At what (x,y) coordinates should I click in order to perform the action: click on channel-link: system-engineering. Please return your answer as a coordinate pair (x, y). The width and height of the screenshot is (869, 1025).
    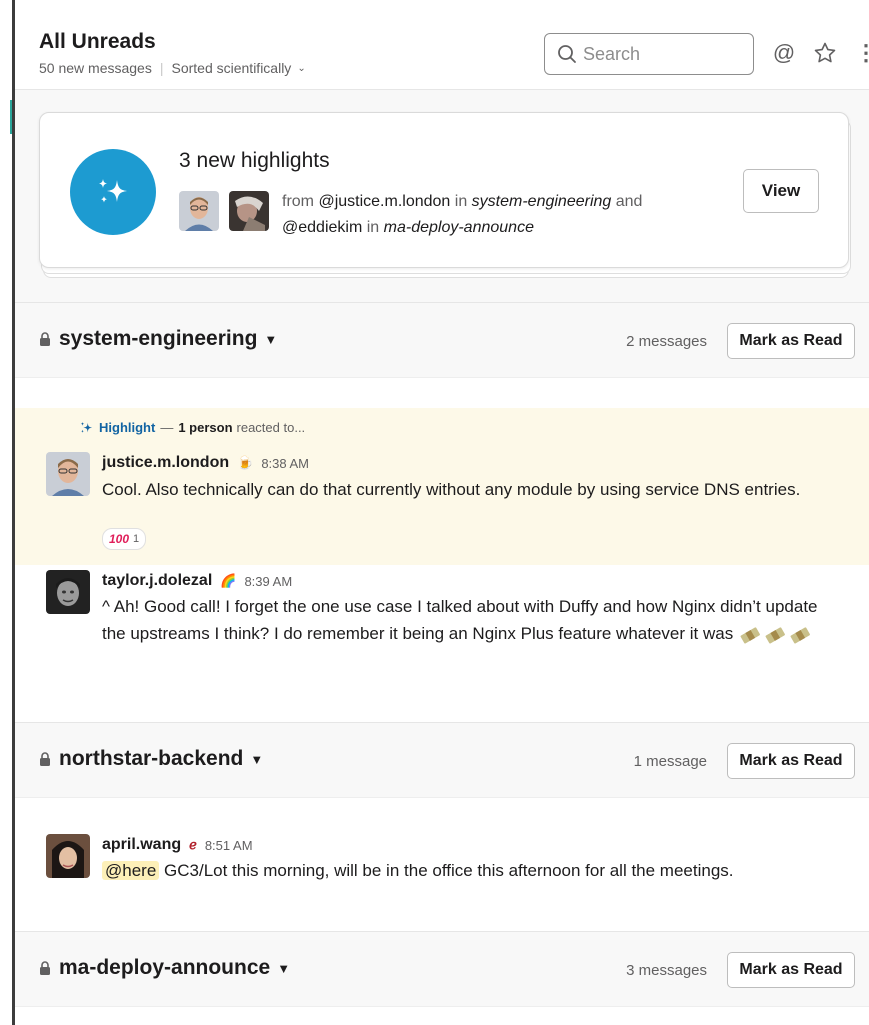
    Looking at the image, I should click on (542, 201).